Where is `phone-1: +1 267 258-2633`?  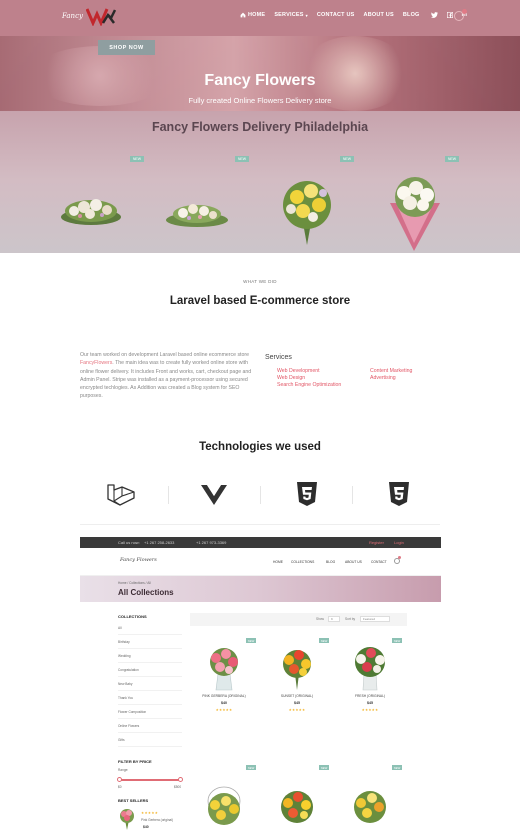
phone-1: +1 267 258-2633 is located at coordinates (159, 542).